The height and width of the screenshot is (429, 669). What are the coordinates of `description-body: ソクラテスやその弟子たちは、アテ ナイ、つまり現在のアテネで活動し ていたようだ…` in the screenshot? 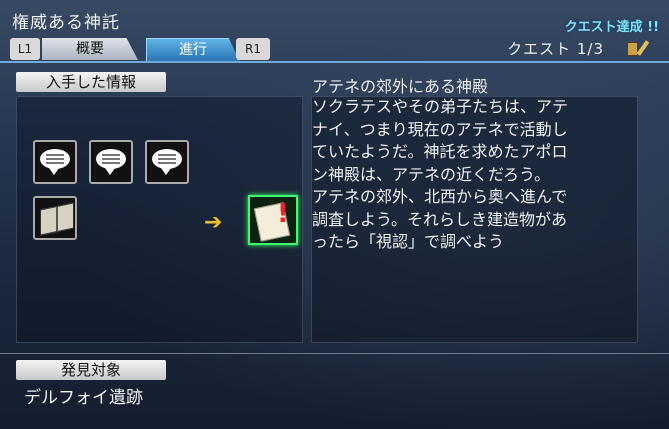 It's located at (440, 174).